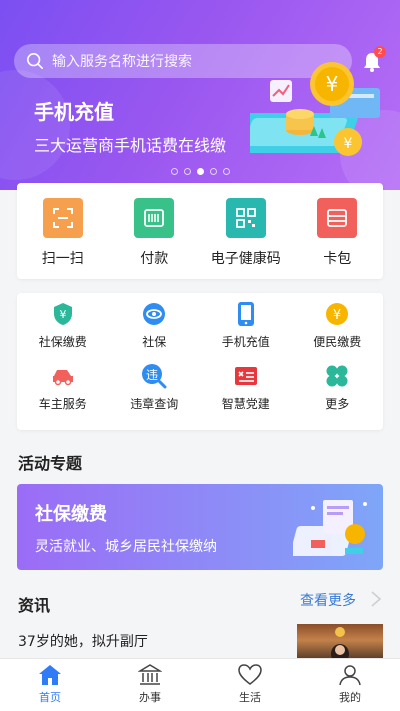  What do you see at coordinates (50, 463) in the screenshot?
I see `activity-section-title: 活动专题` at bounding box center [50, 463].